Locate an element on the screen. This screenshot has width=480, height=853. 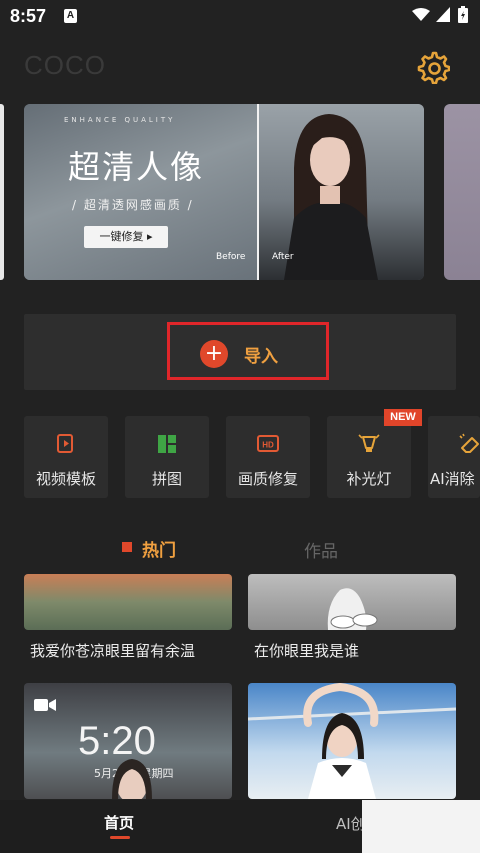
nav-home: 首页 is located at coordinates (119, 822).